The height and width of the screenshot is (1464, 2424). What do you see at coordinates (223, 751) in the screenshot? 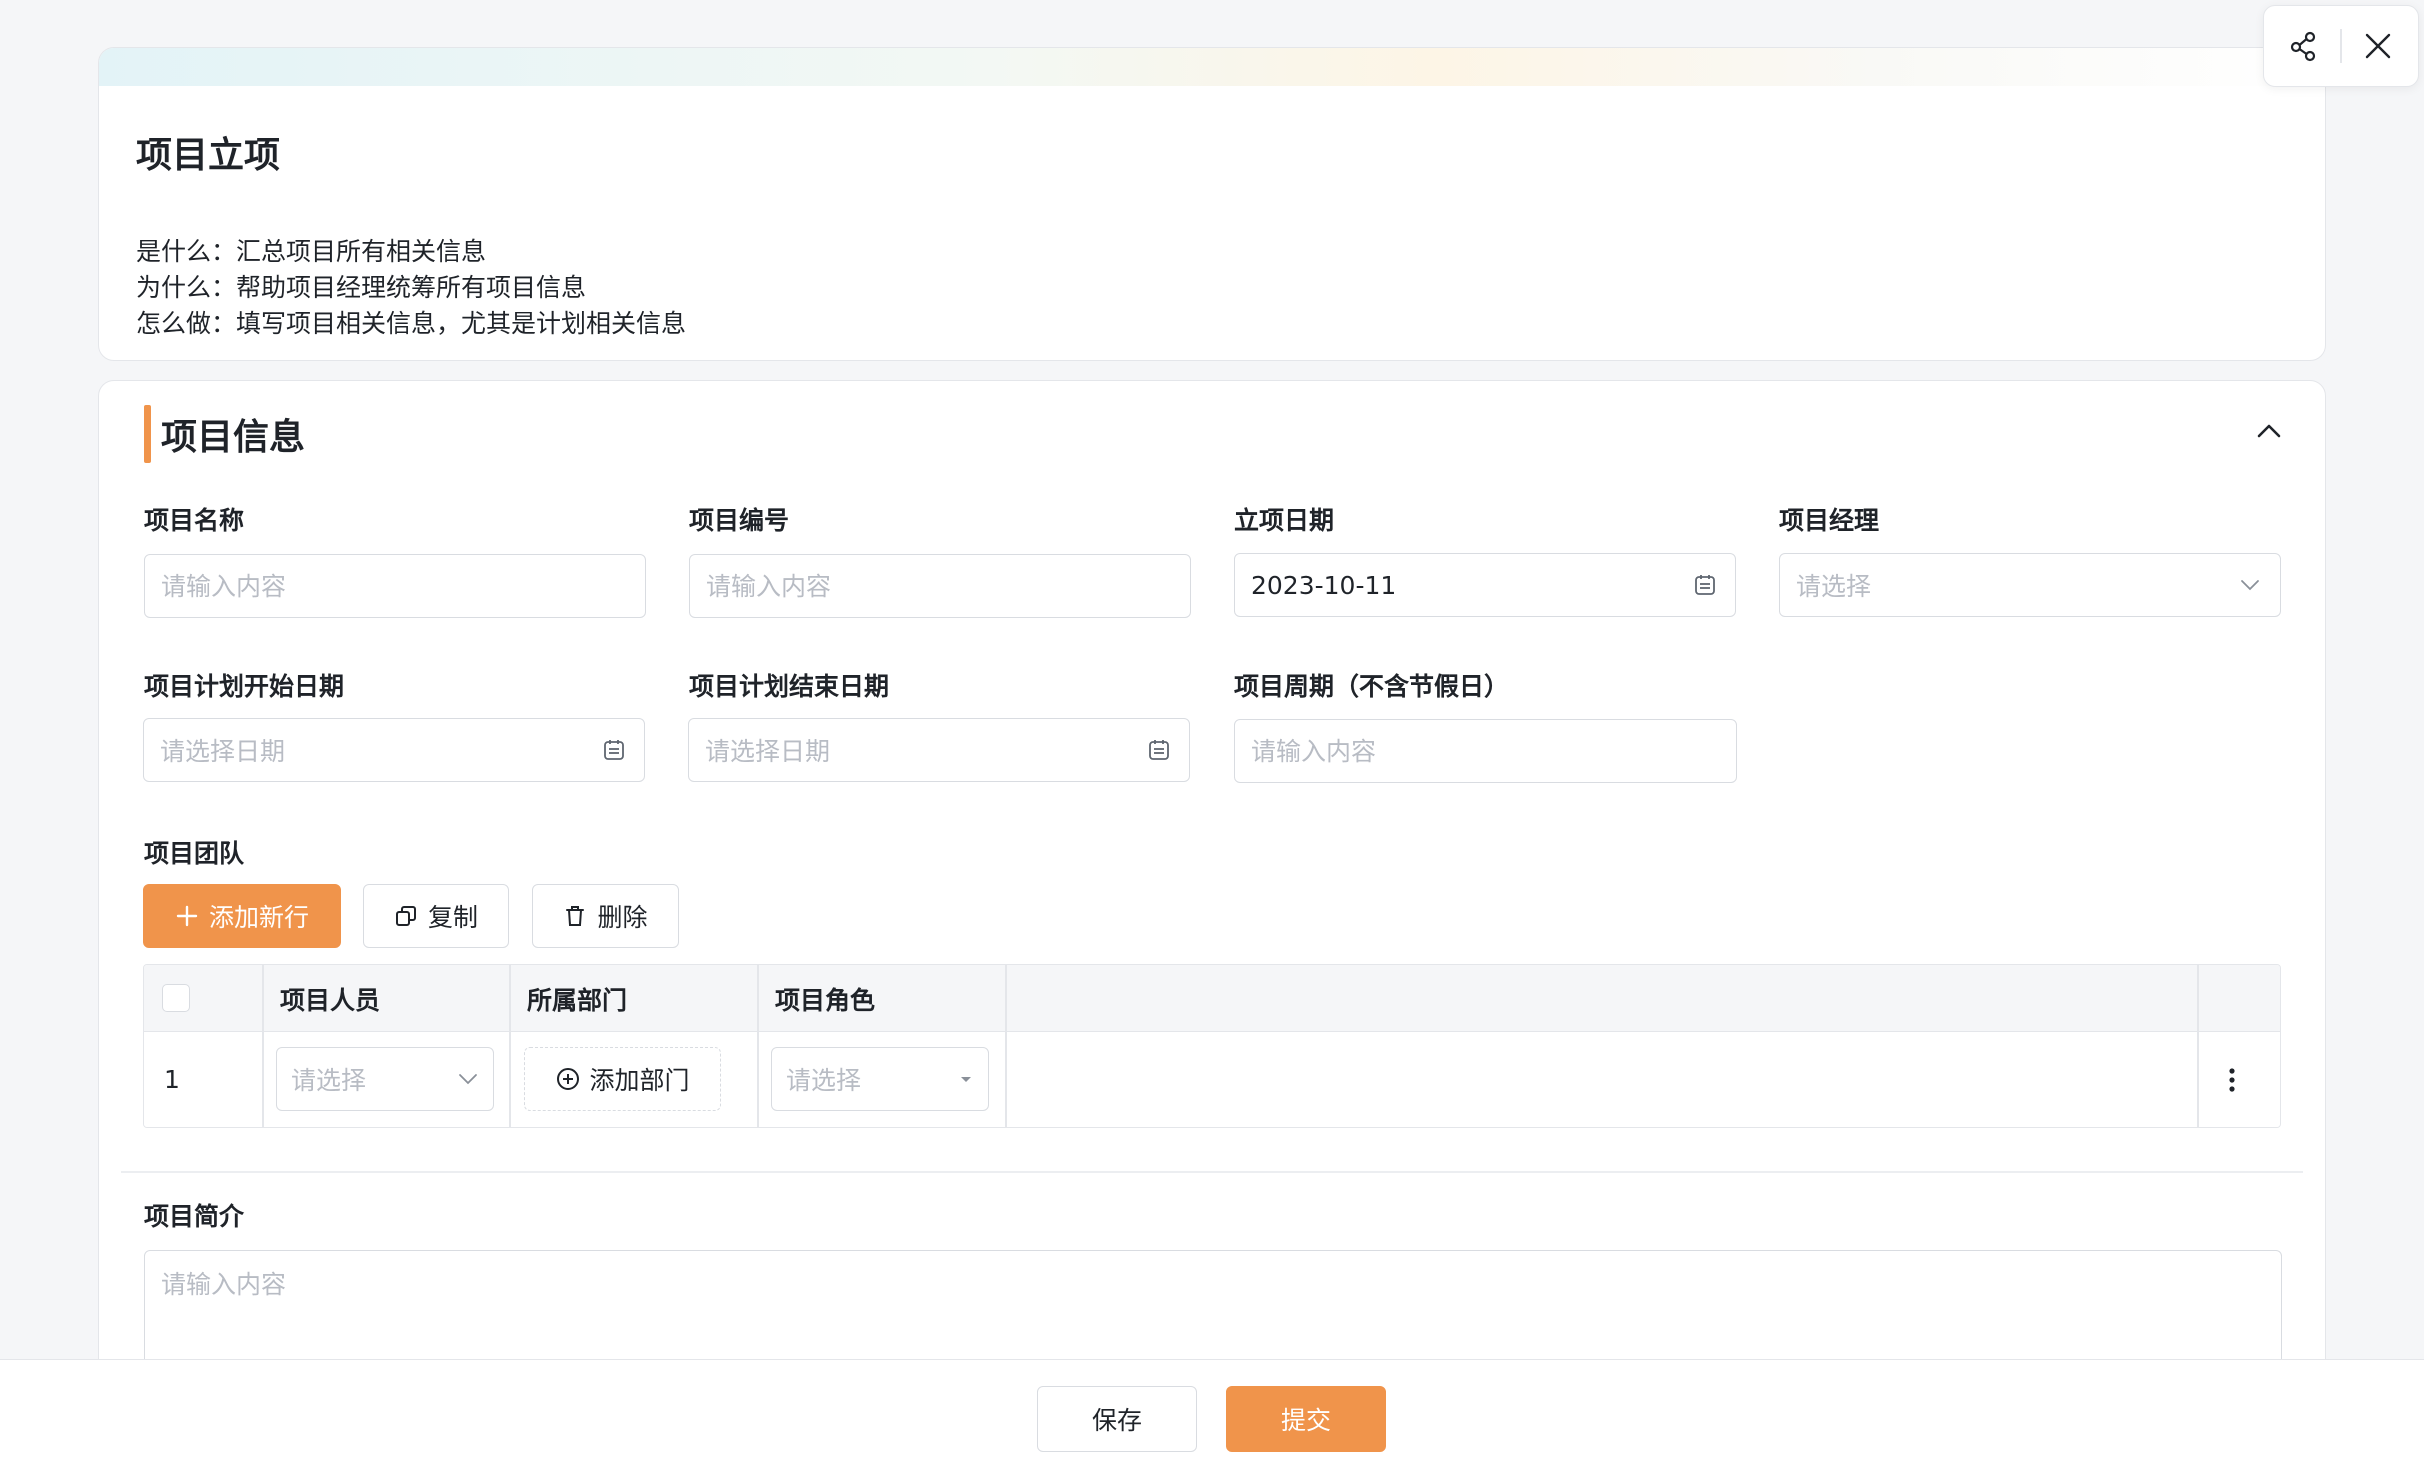
I see `plan-start-placeholder: 请选择日期` at bounding box center [223, 751].